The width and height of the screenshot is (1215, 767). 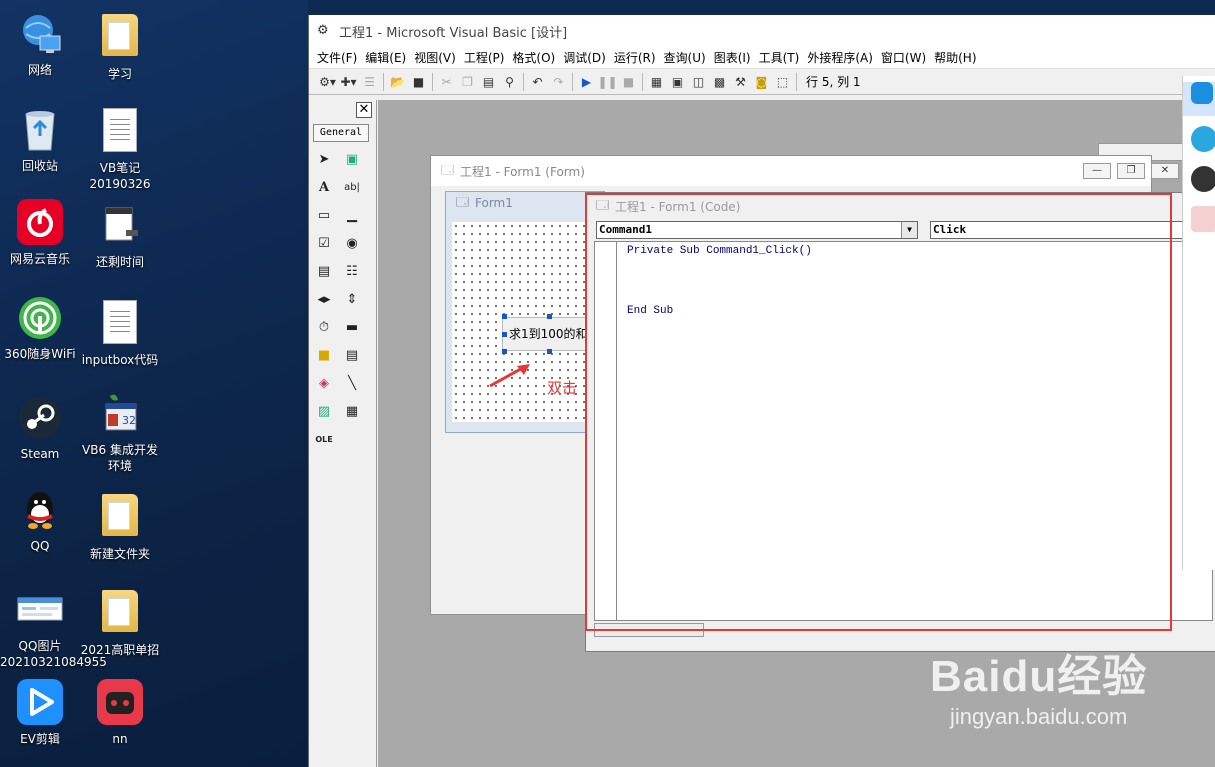 I want to click on add-project-icon: ⚙▾, so click(x=327, y=82).